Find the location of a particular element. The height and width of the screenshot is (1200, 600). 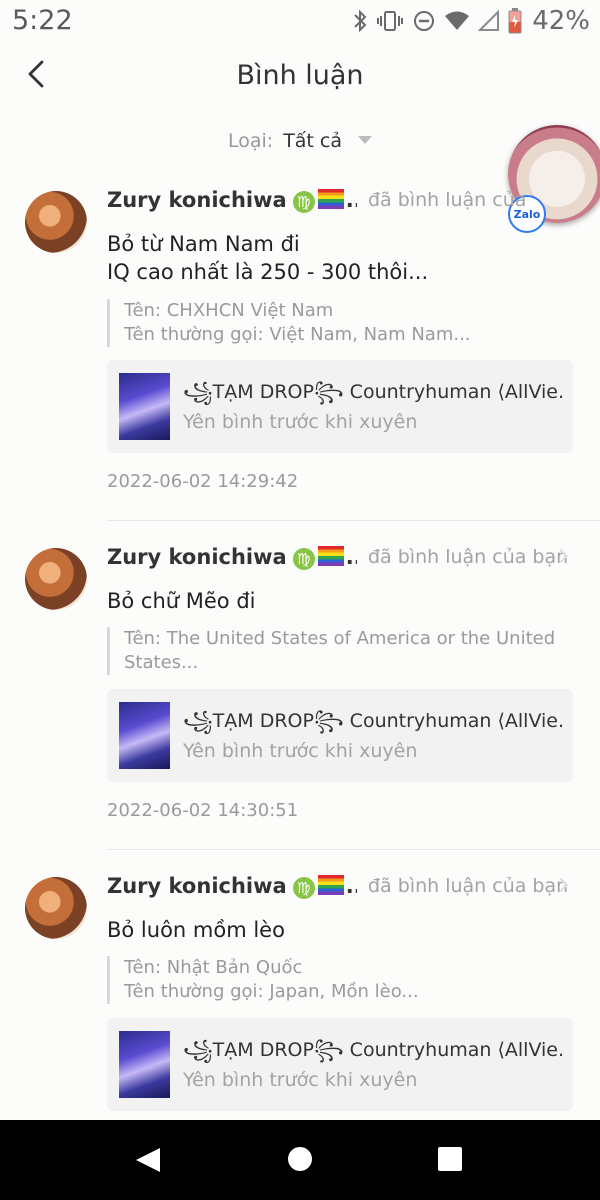

system-nav-bar is located at coordinates (300, 1160).